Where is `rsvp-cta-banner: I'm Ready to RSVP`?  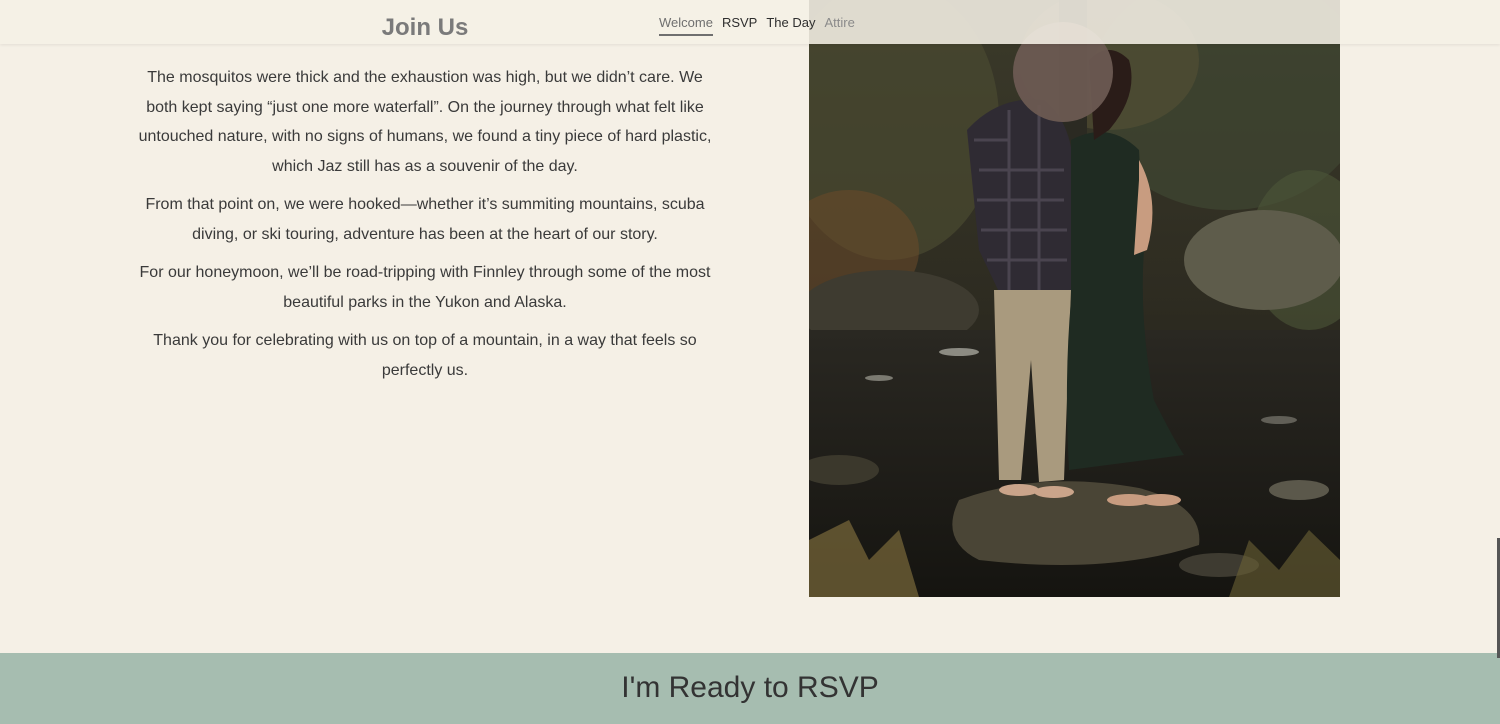 rsvp-cta-banner: I'm Ready to RSVP is located at coordinates (750, 688).